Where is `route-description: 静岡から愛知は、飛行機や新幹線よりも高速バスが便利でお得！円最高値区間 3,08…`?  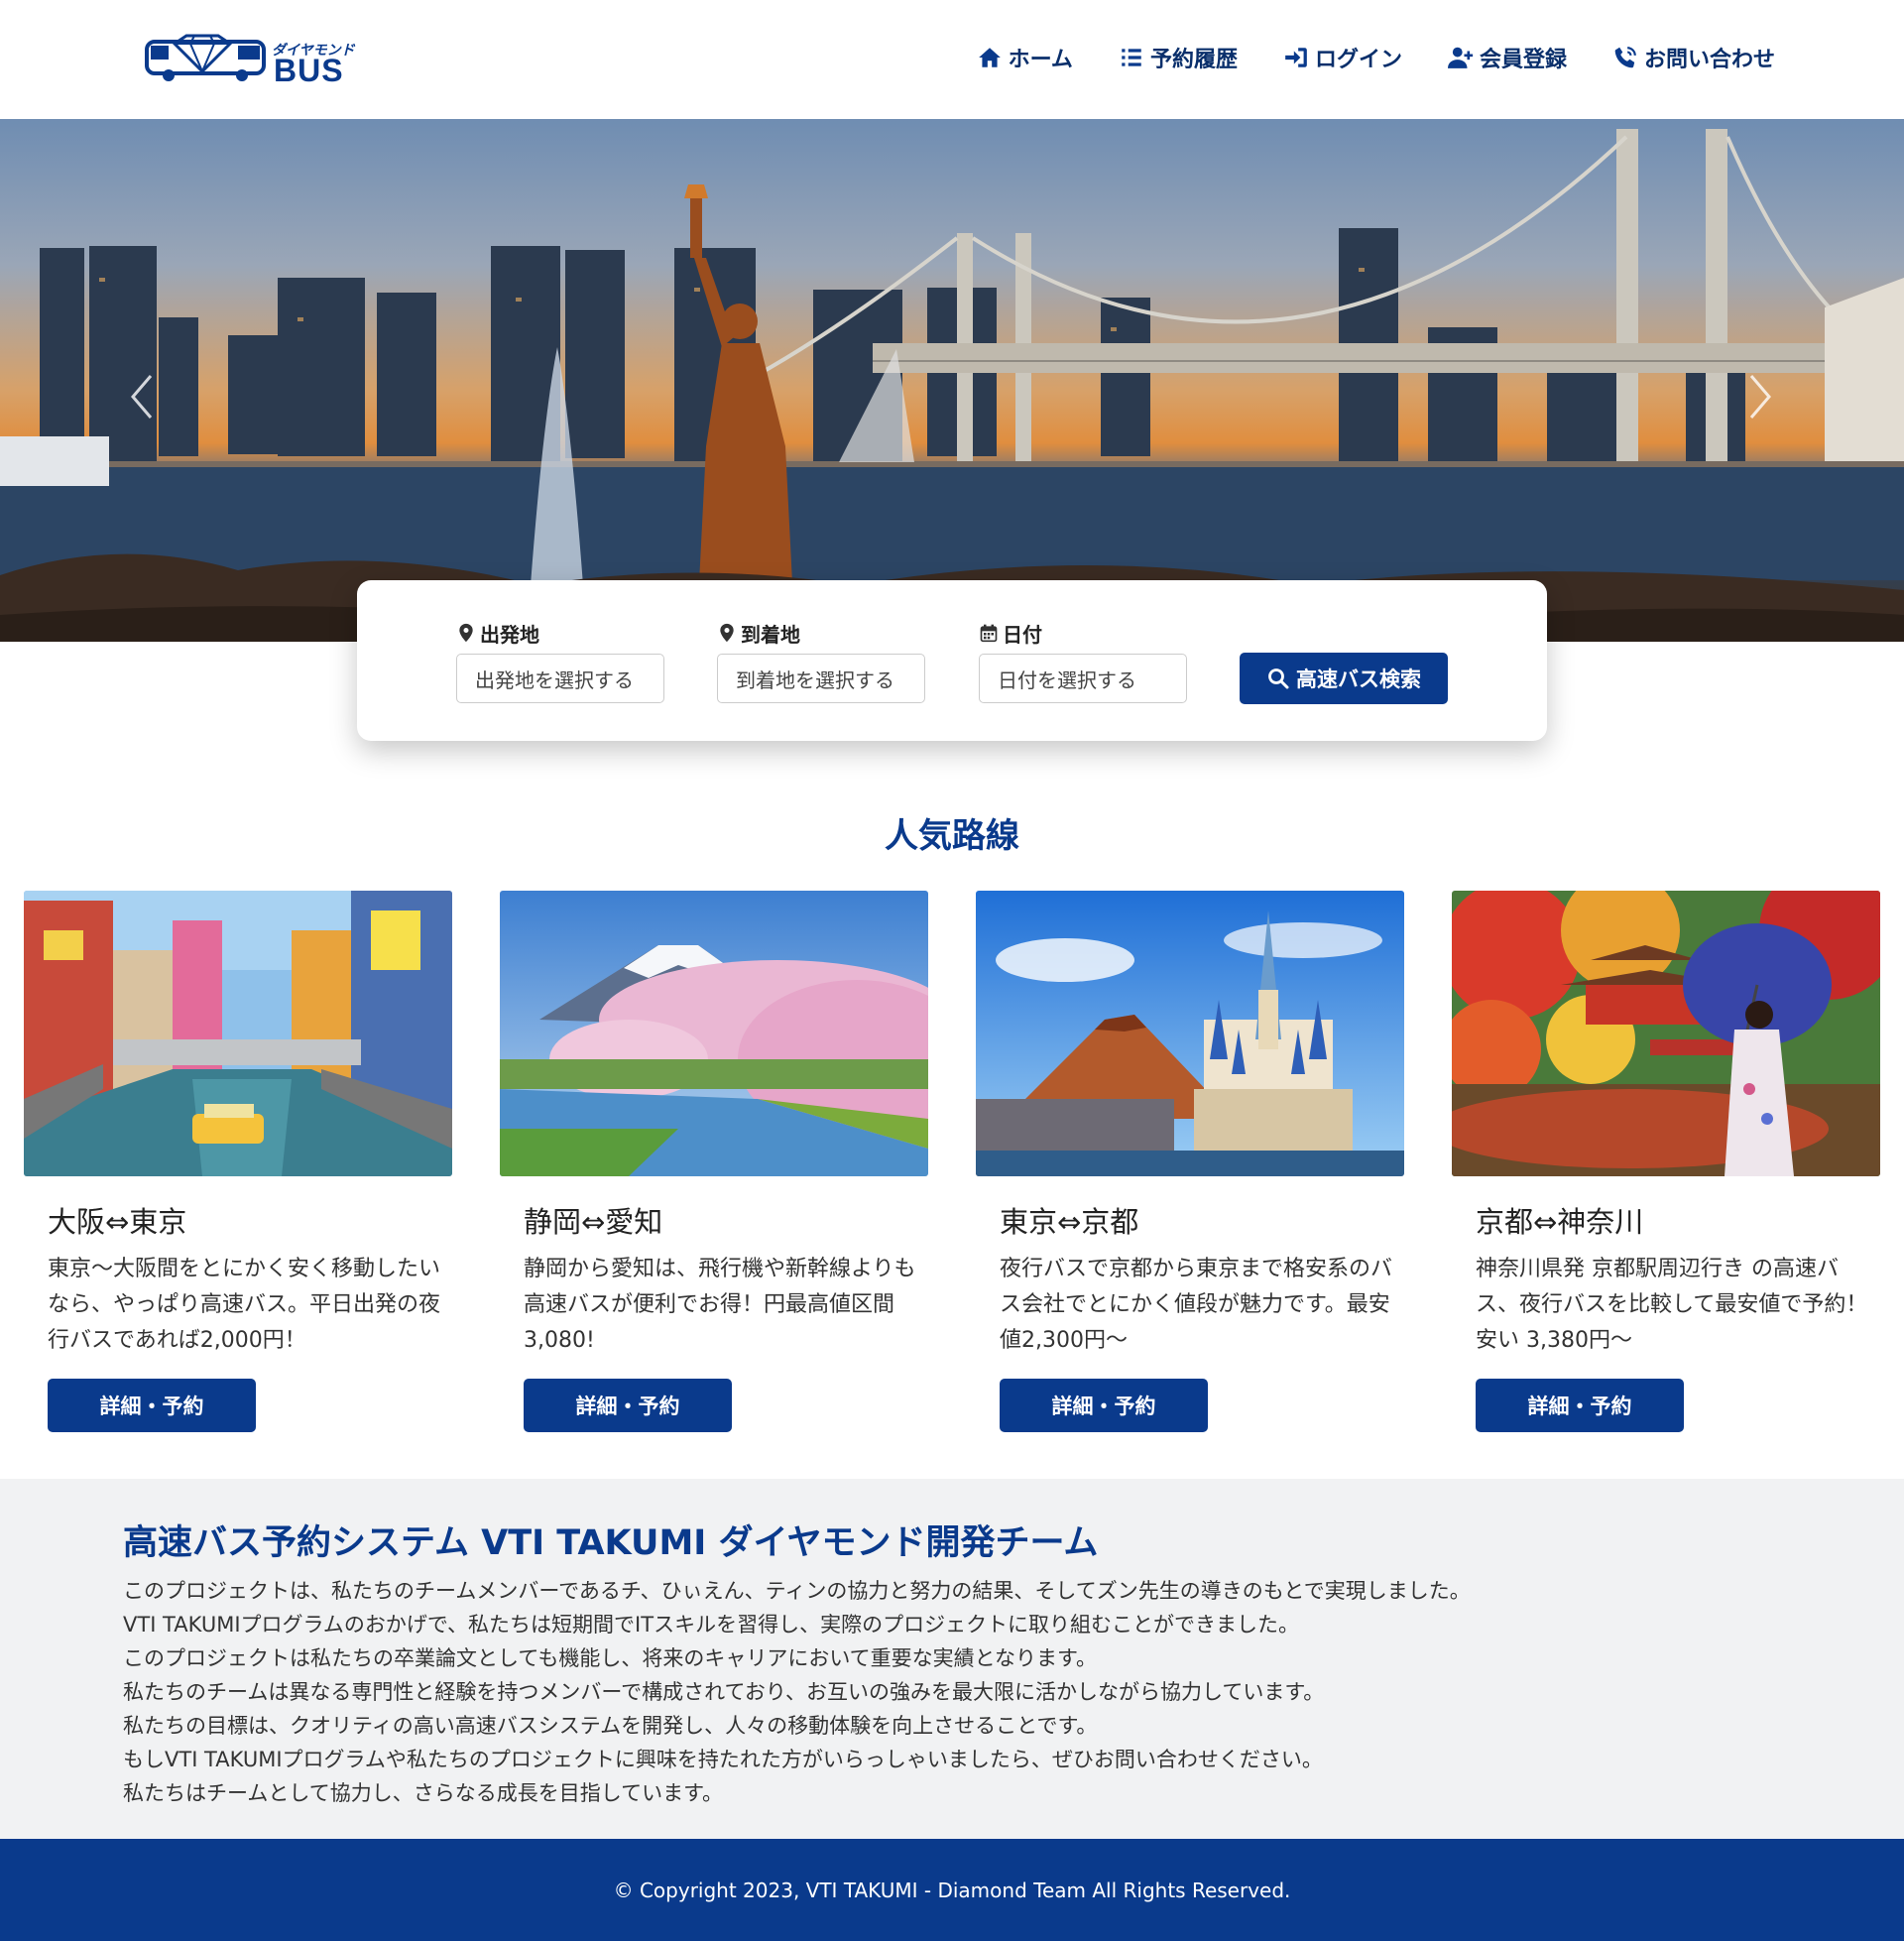
route-description: 静岡から愛知は、飛行機や新幹線よりも高速バスが便利でお得！円最高値区間 3,08… is located at coordinates (720, 1305).